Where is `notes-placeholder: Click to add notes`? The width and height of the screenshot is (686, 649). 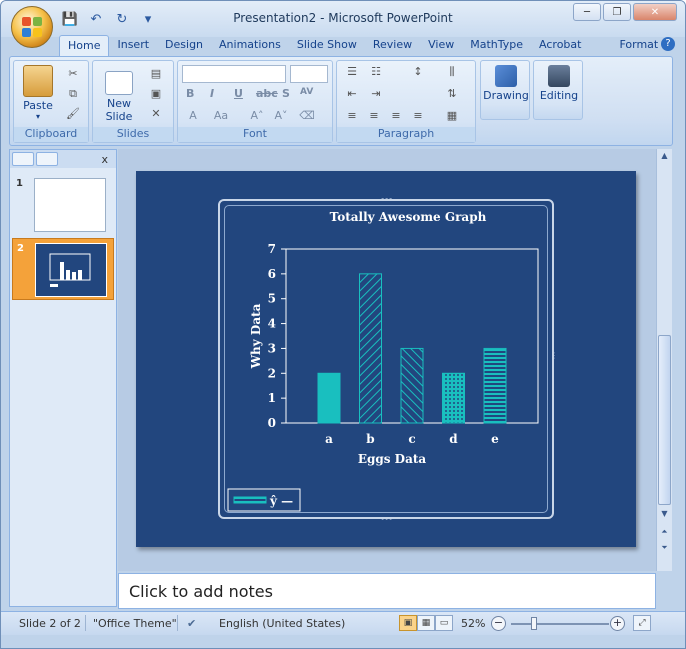
notes-placeholder: Click to add notes is located at coordinates (201, 591).